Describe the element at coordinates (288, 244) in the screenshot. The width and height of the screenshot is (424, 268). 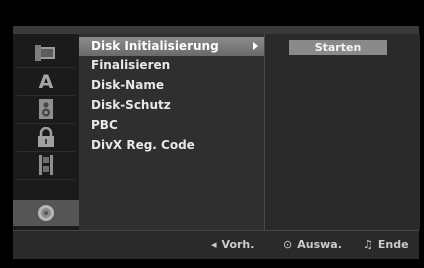
I see `enter-icon: ⊙` at that location.